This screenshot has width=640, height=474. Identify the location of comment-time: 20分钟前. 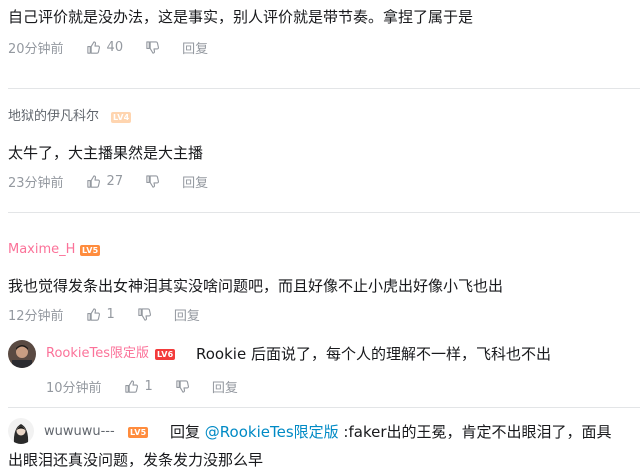
(36, 49).